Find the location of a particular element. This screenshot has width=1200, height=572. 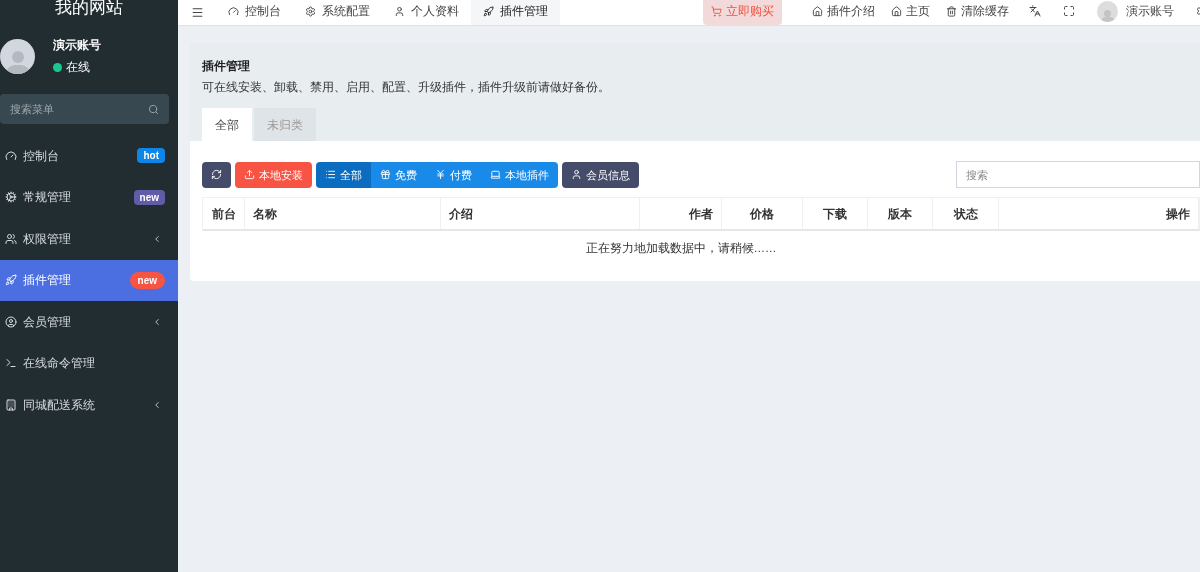

top-tab: 个人资料 is located at coordinates (426, 12).